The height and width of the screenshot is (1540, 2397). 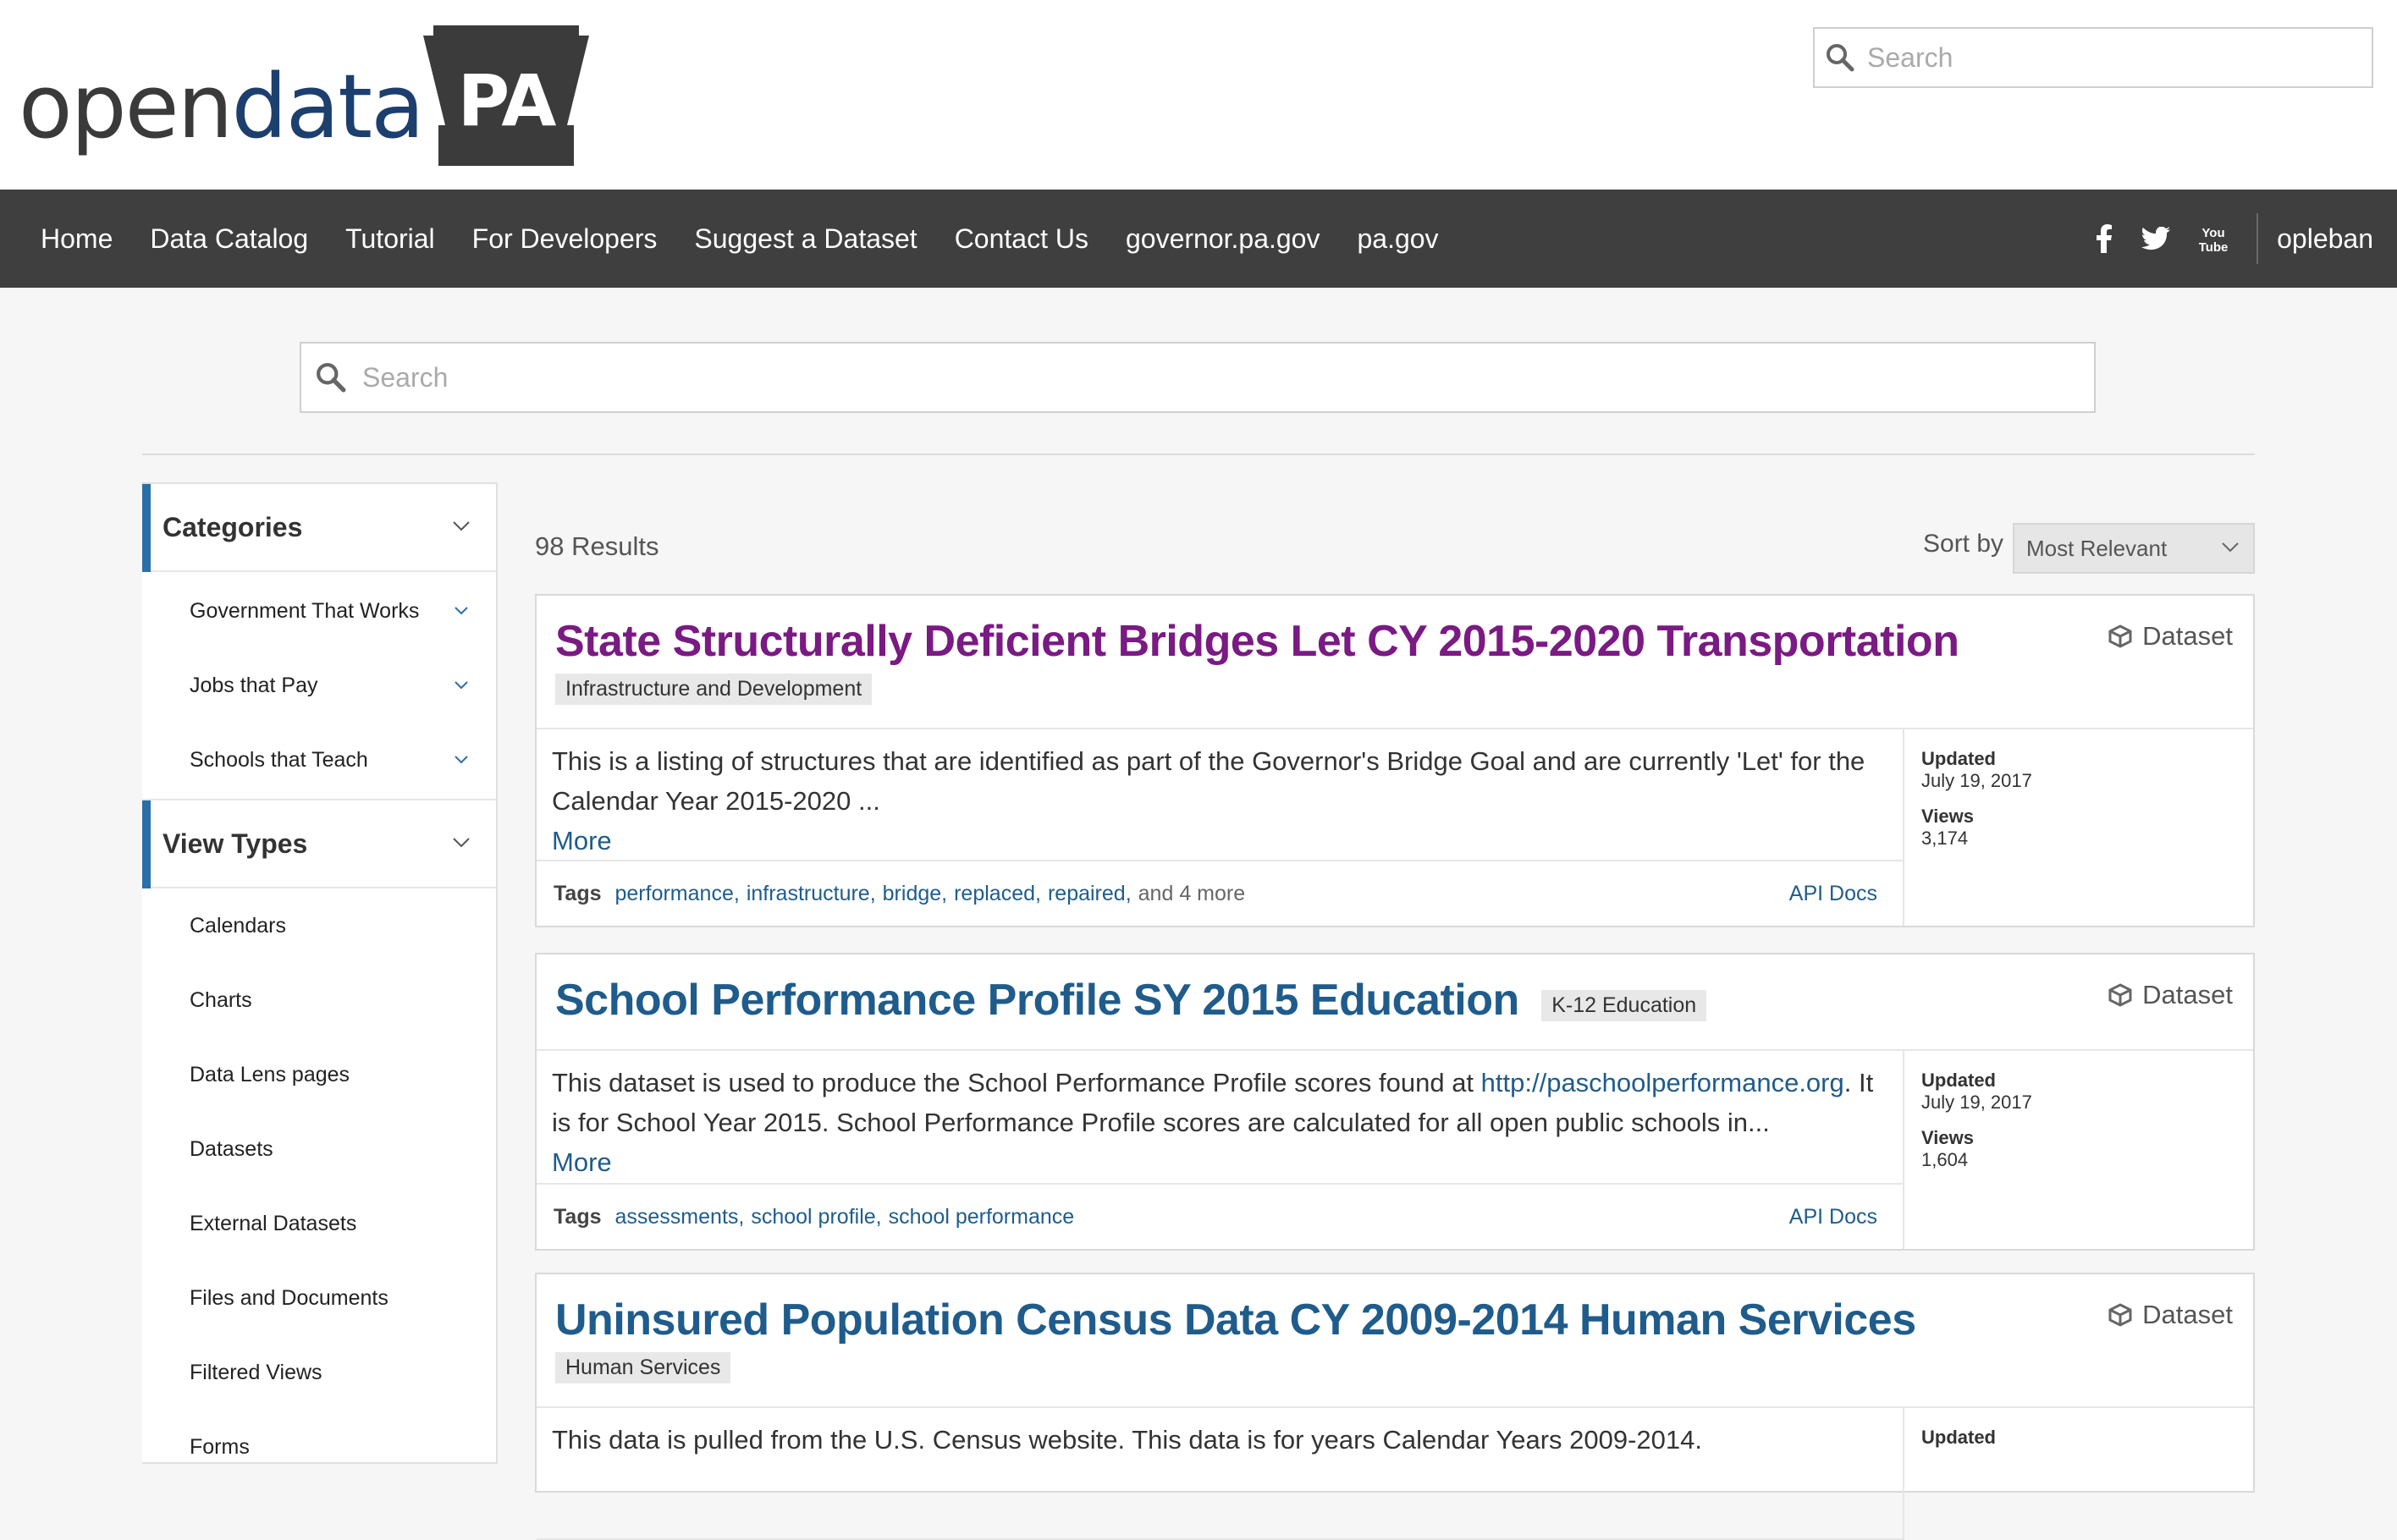 I want to click on category-tag: Infrastructure and Development, so click(x=714, y=689).